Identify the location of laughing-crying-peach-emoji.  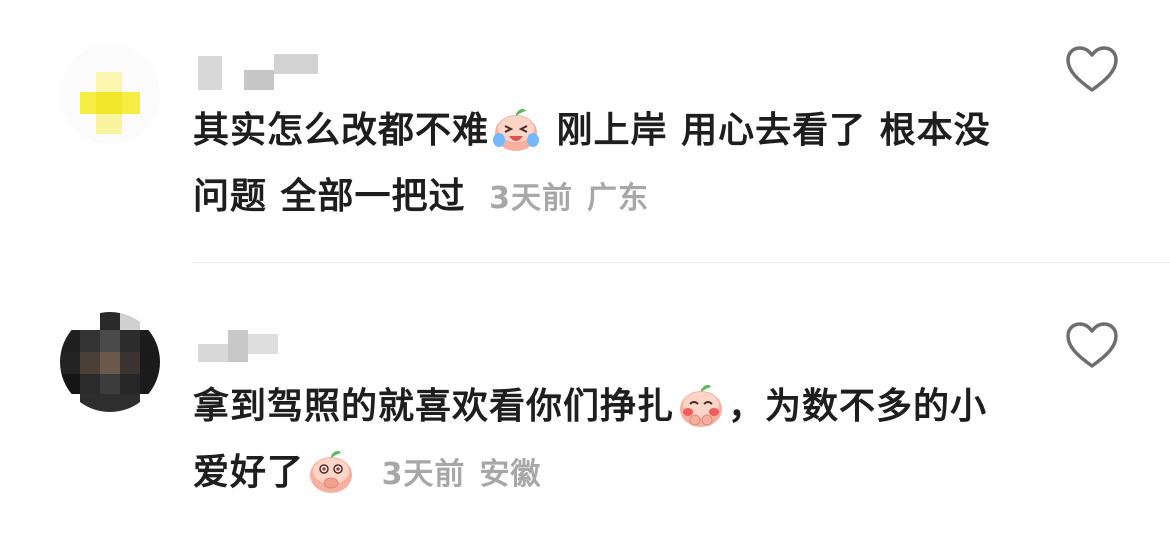
(516, 129).